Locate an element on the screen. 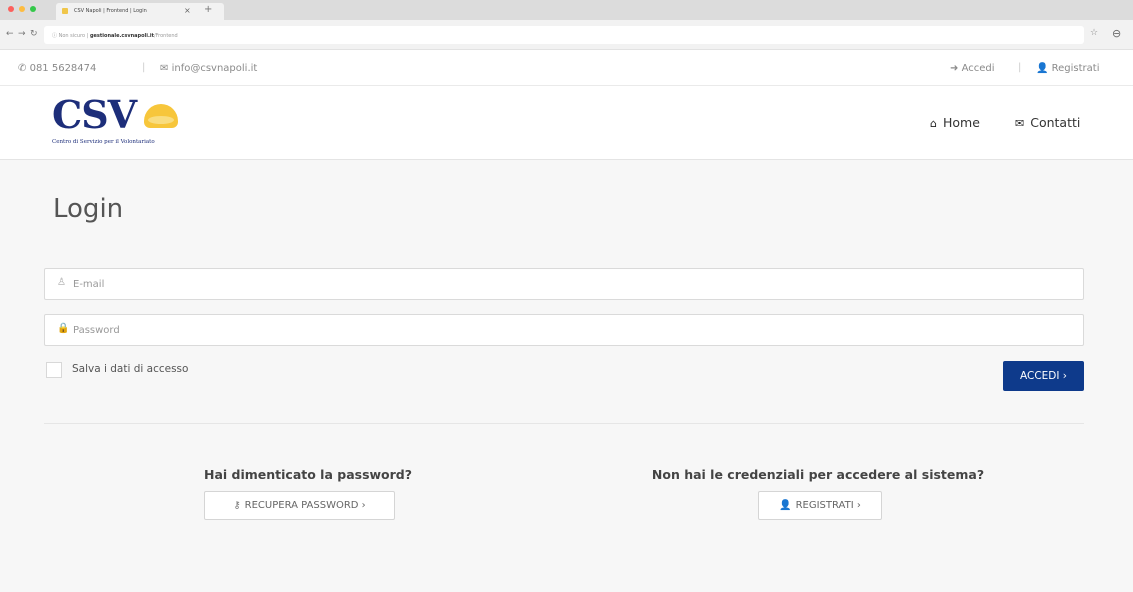 This screenshot has height=592, width=1133. accedi-button: ACCEDI › is located at coordinates (1043, 376).